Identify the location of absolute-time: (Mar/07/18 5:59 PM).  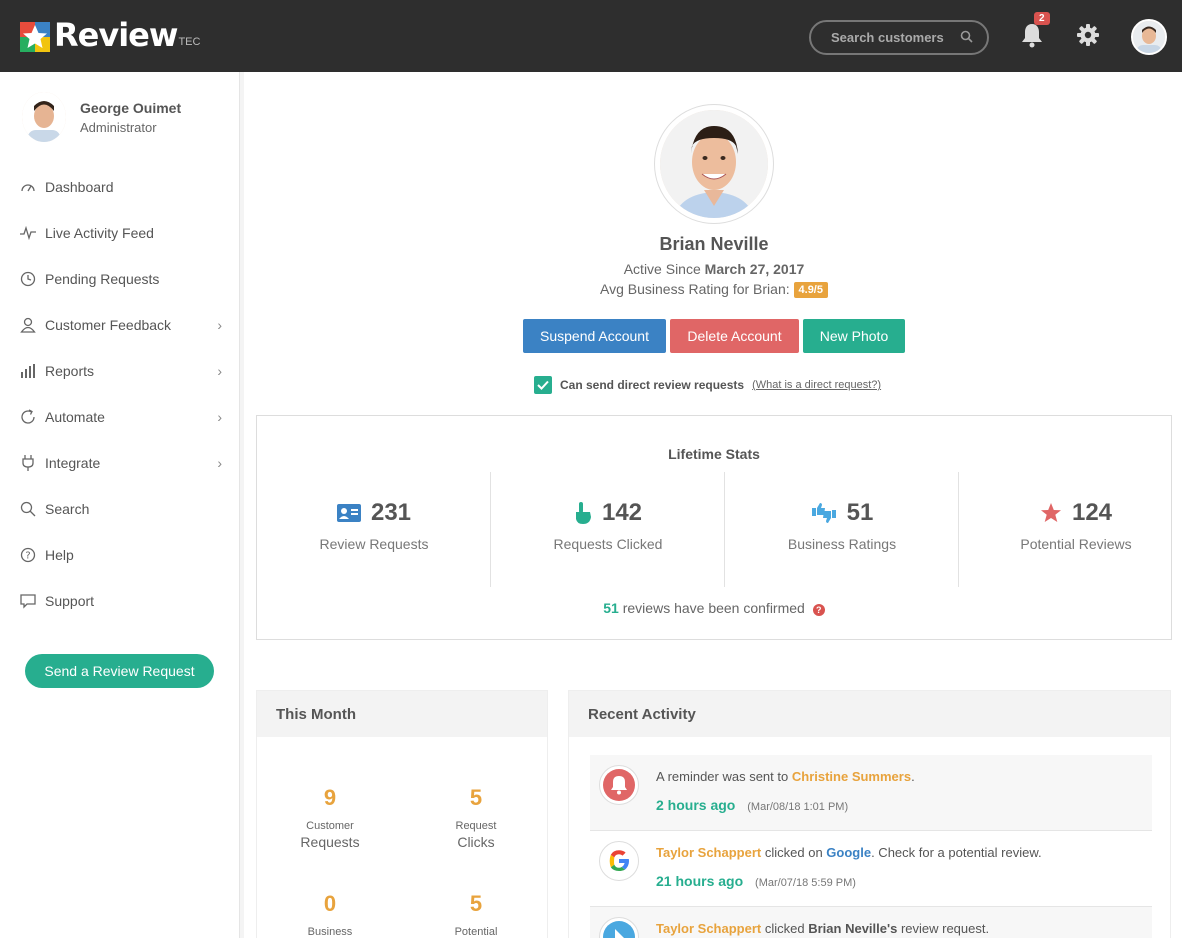
(805, 883).